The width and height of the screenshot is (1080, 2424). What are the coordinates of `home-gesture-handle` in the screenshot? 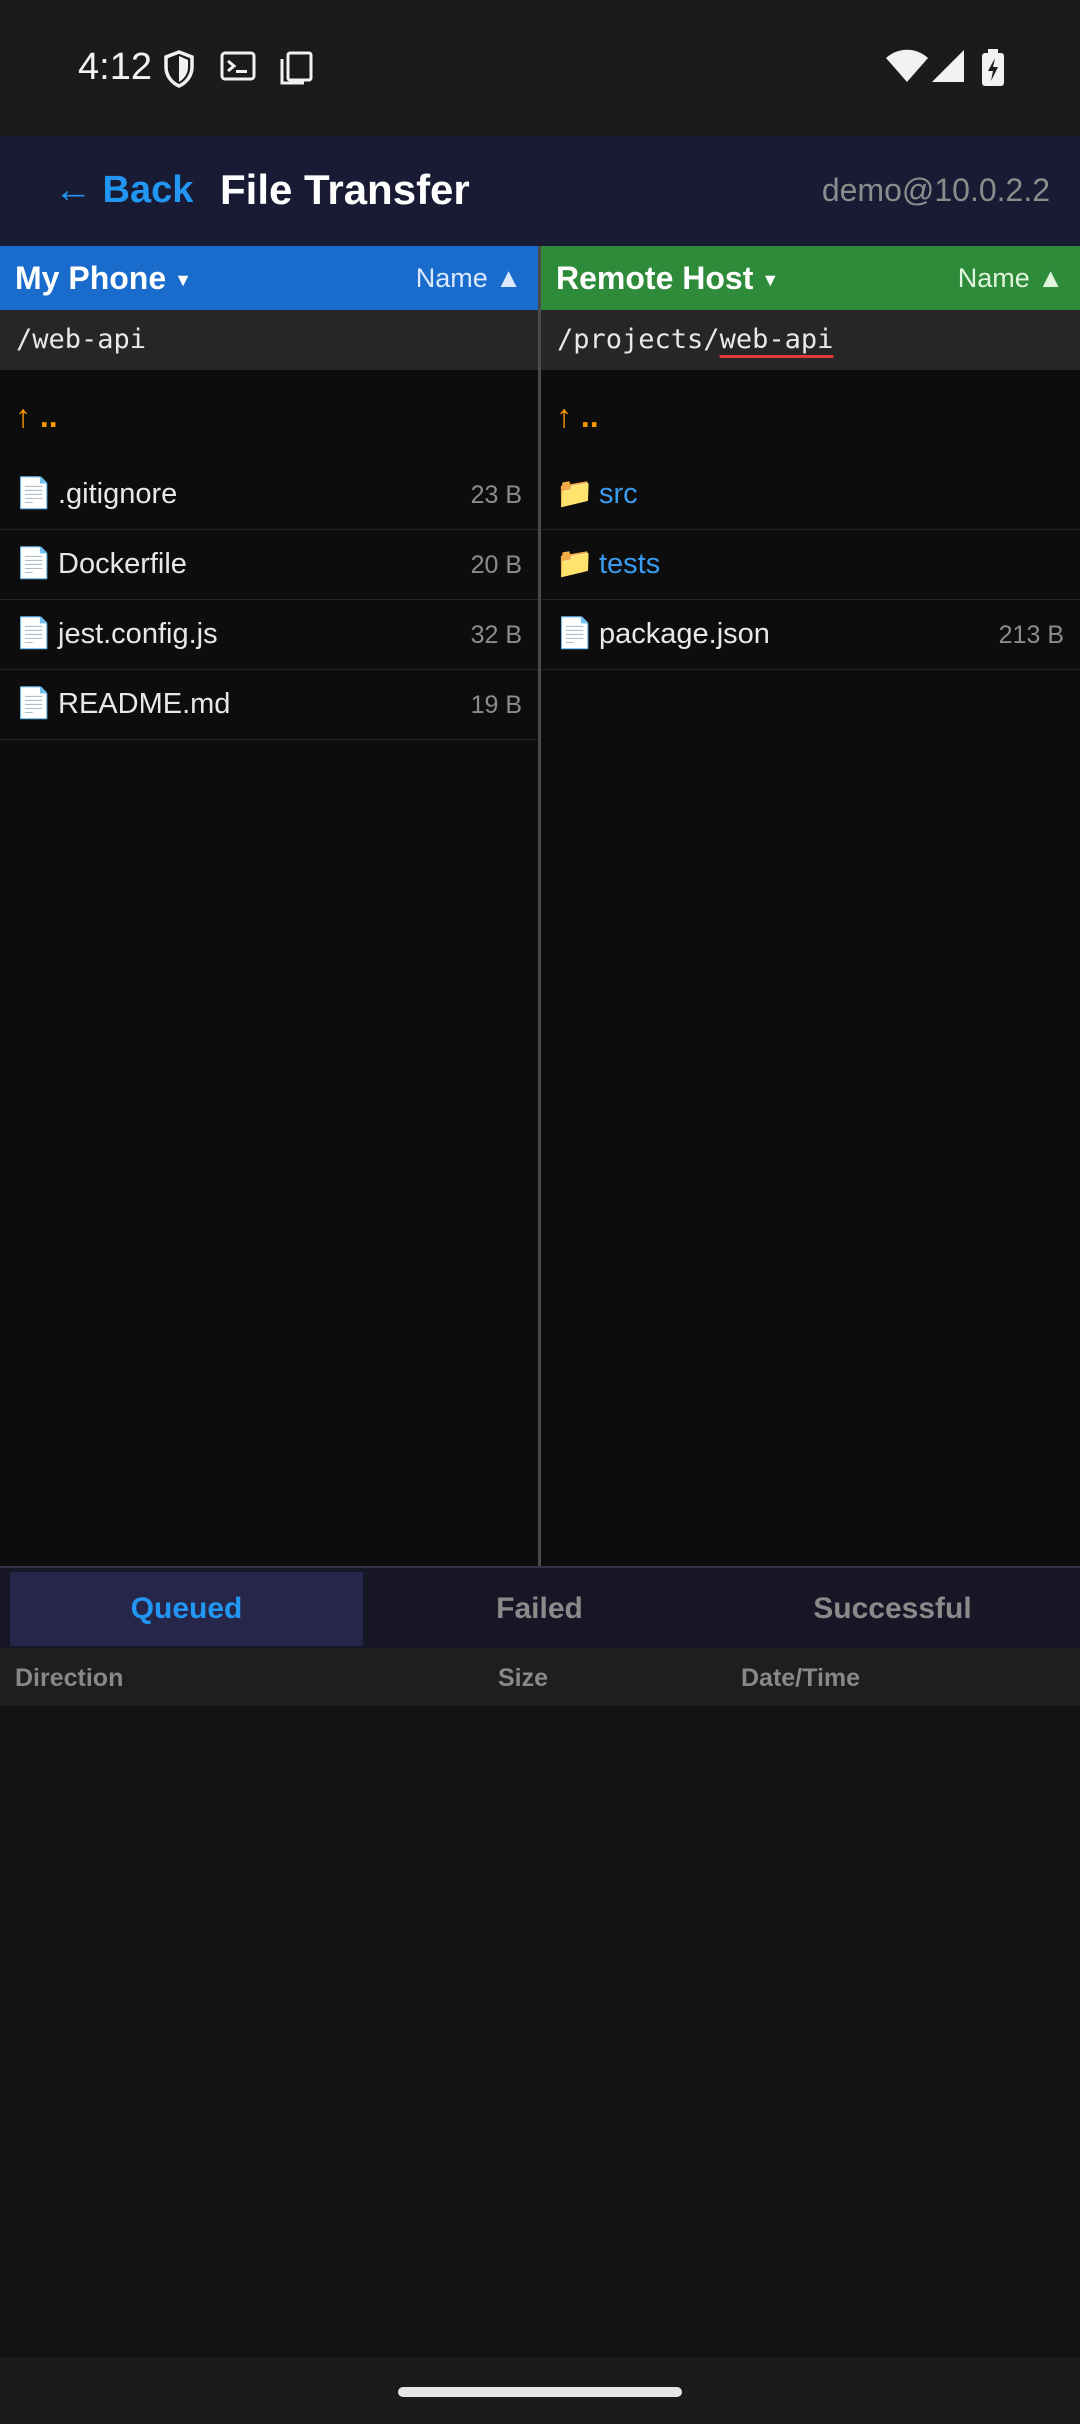 It's located at (540, 2392).